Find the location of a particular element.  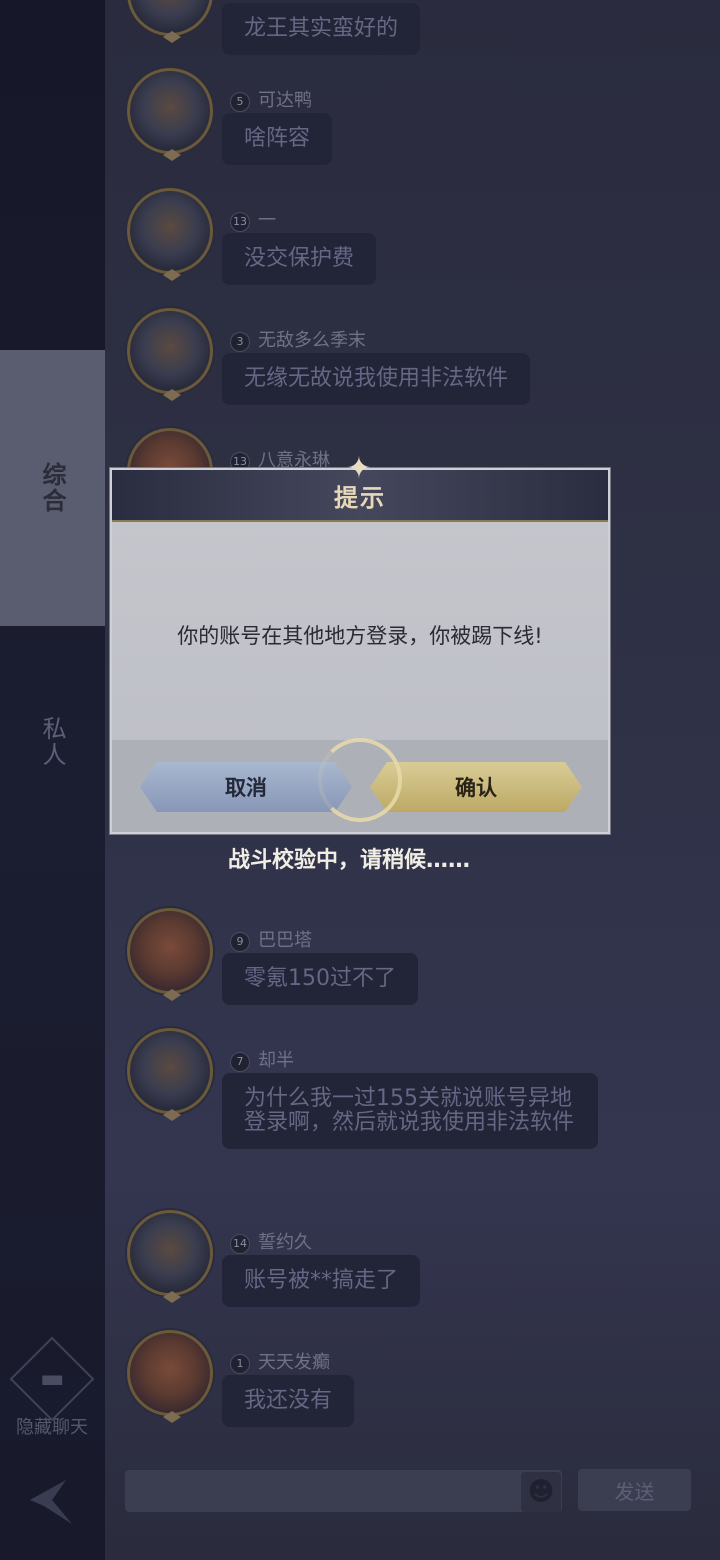

dialog-message: 你的账号在其他地方登录，你被踢下线! is located at coordinates (360, 636).